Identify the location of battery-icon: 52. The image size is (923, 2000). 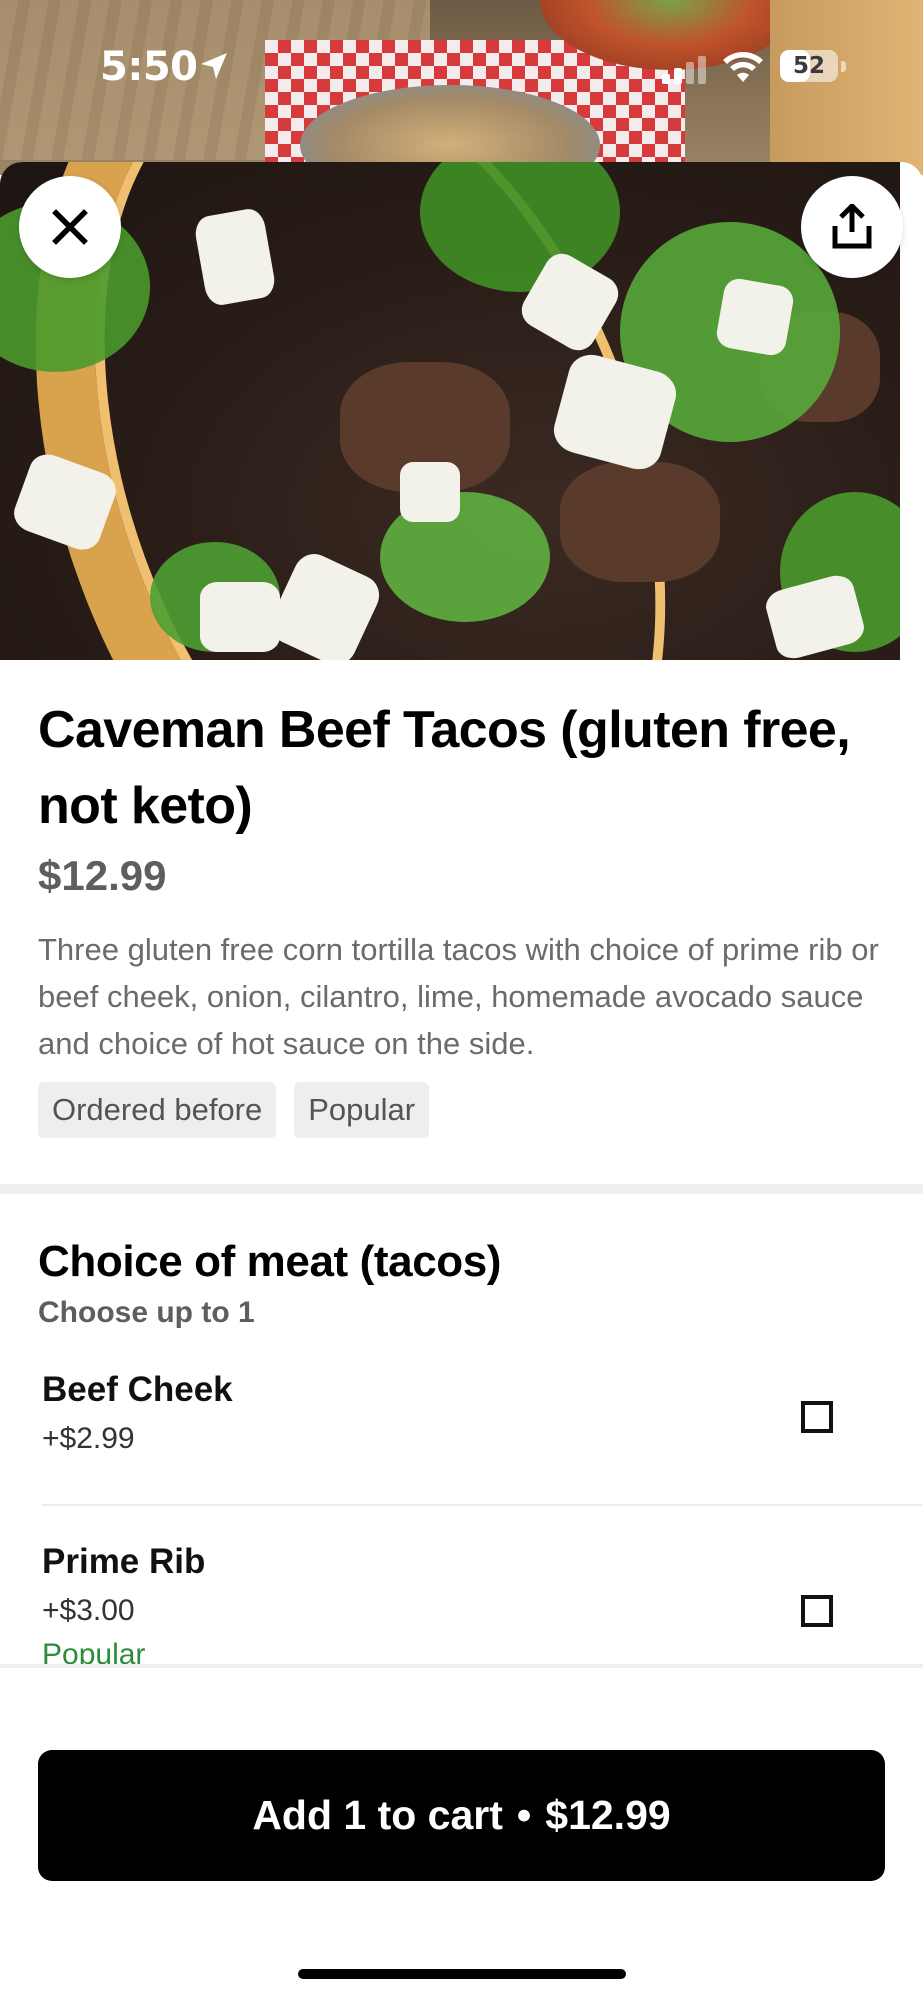
(813, 67).